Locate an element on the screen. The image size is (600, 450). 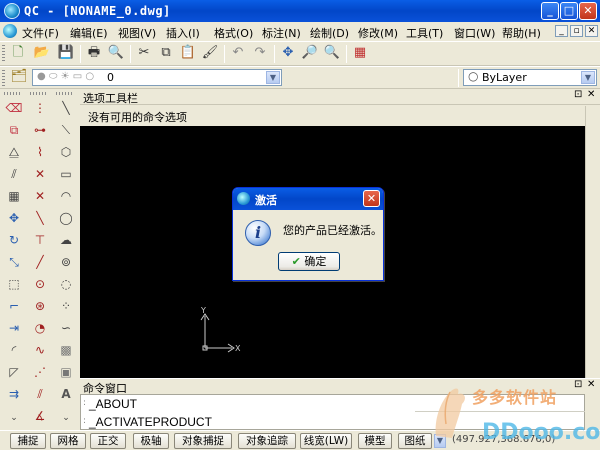
menu-file: 文件(F) is located at coordinates (40, 33).